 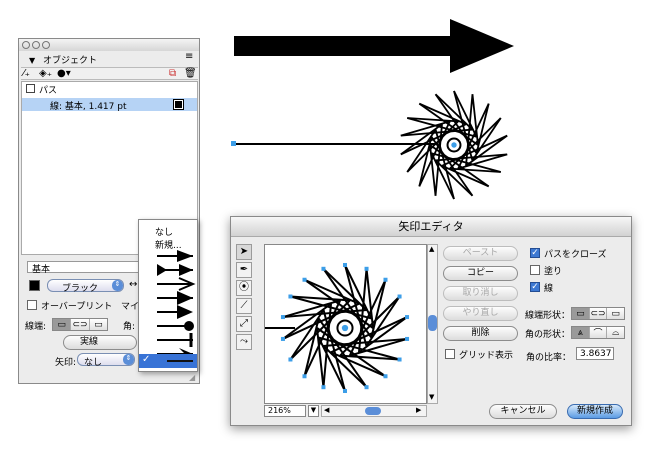 I want to click on ratio-value: 3.8637, so click(x=596, y=354).